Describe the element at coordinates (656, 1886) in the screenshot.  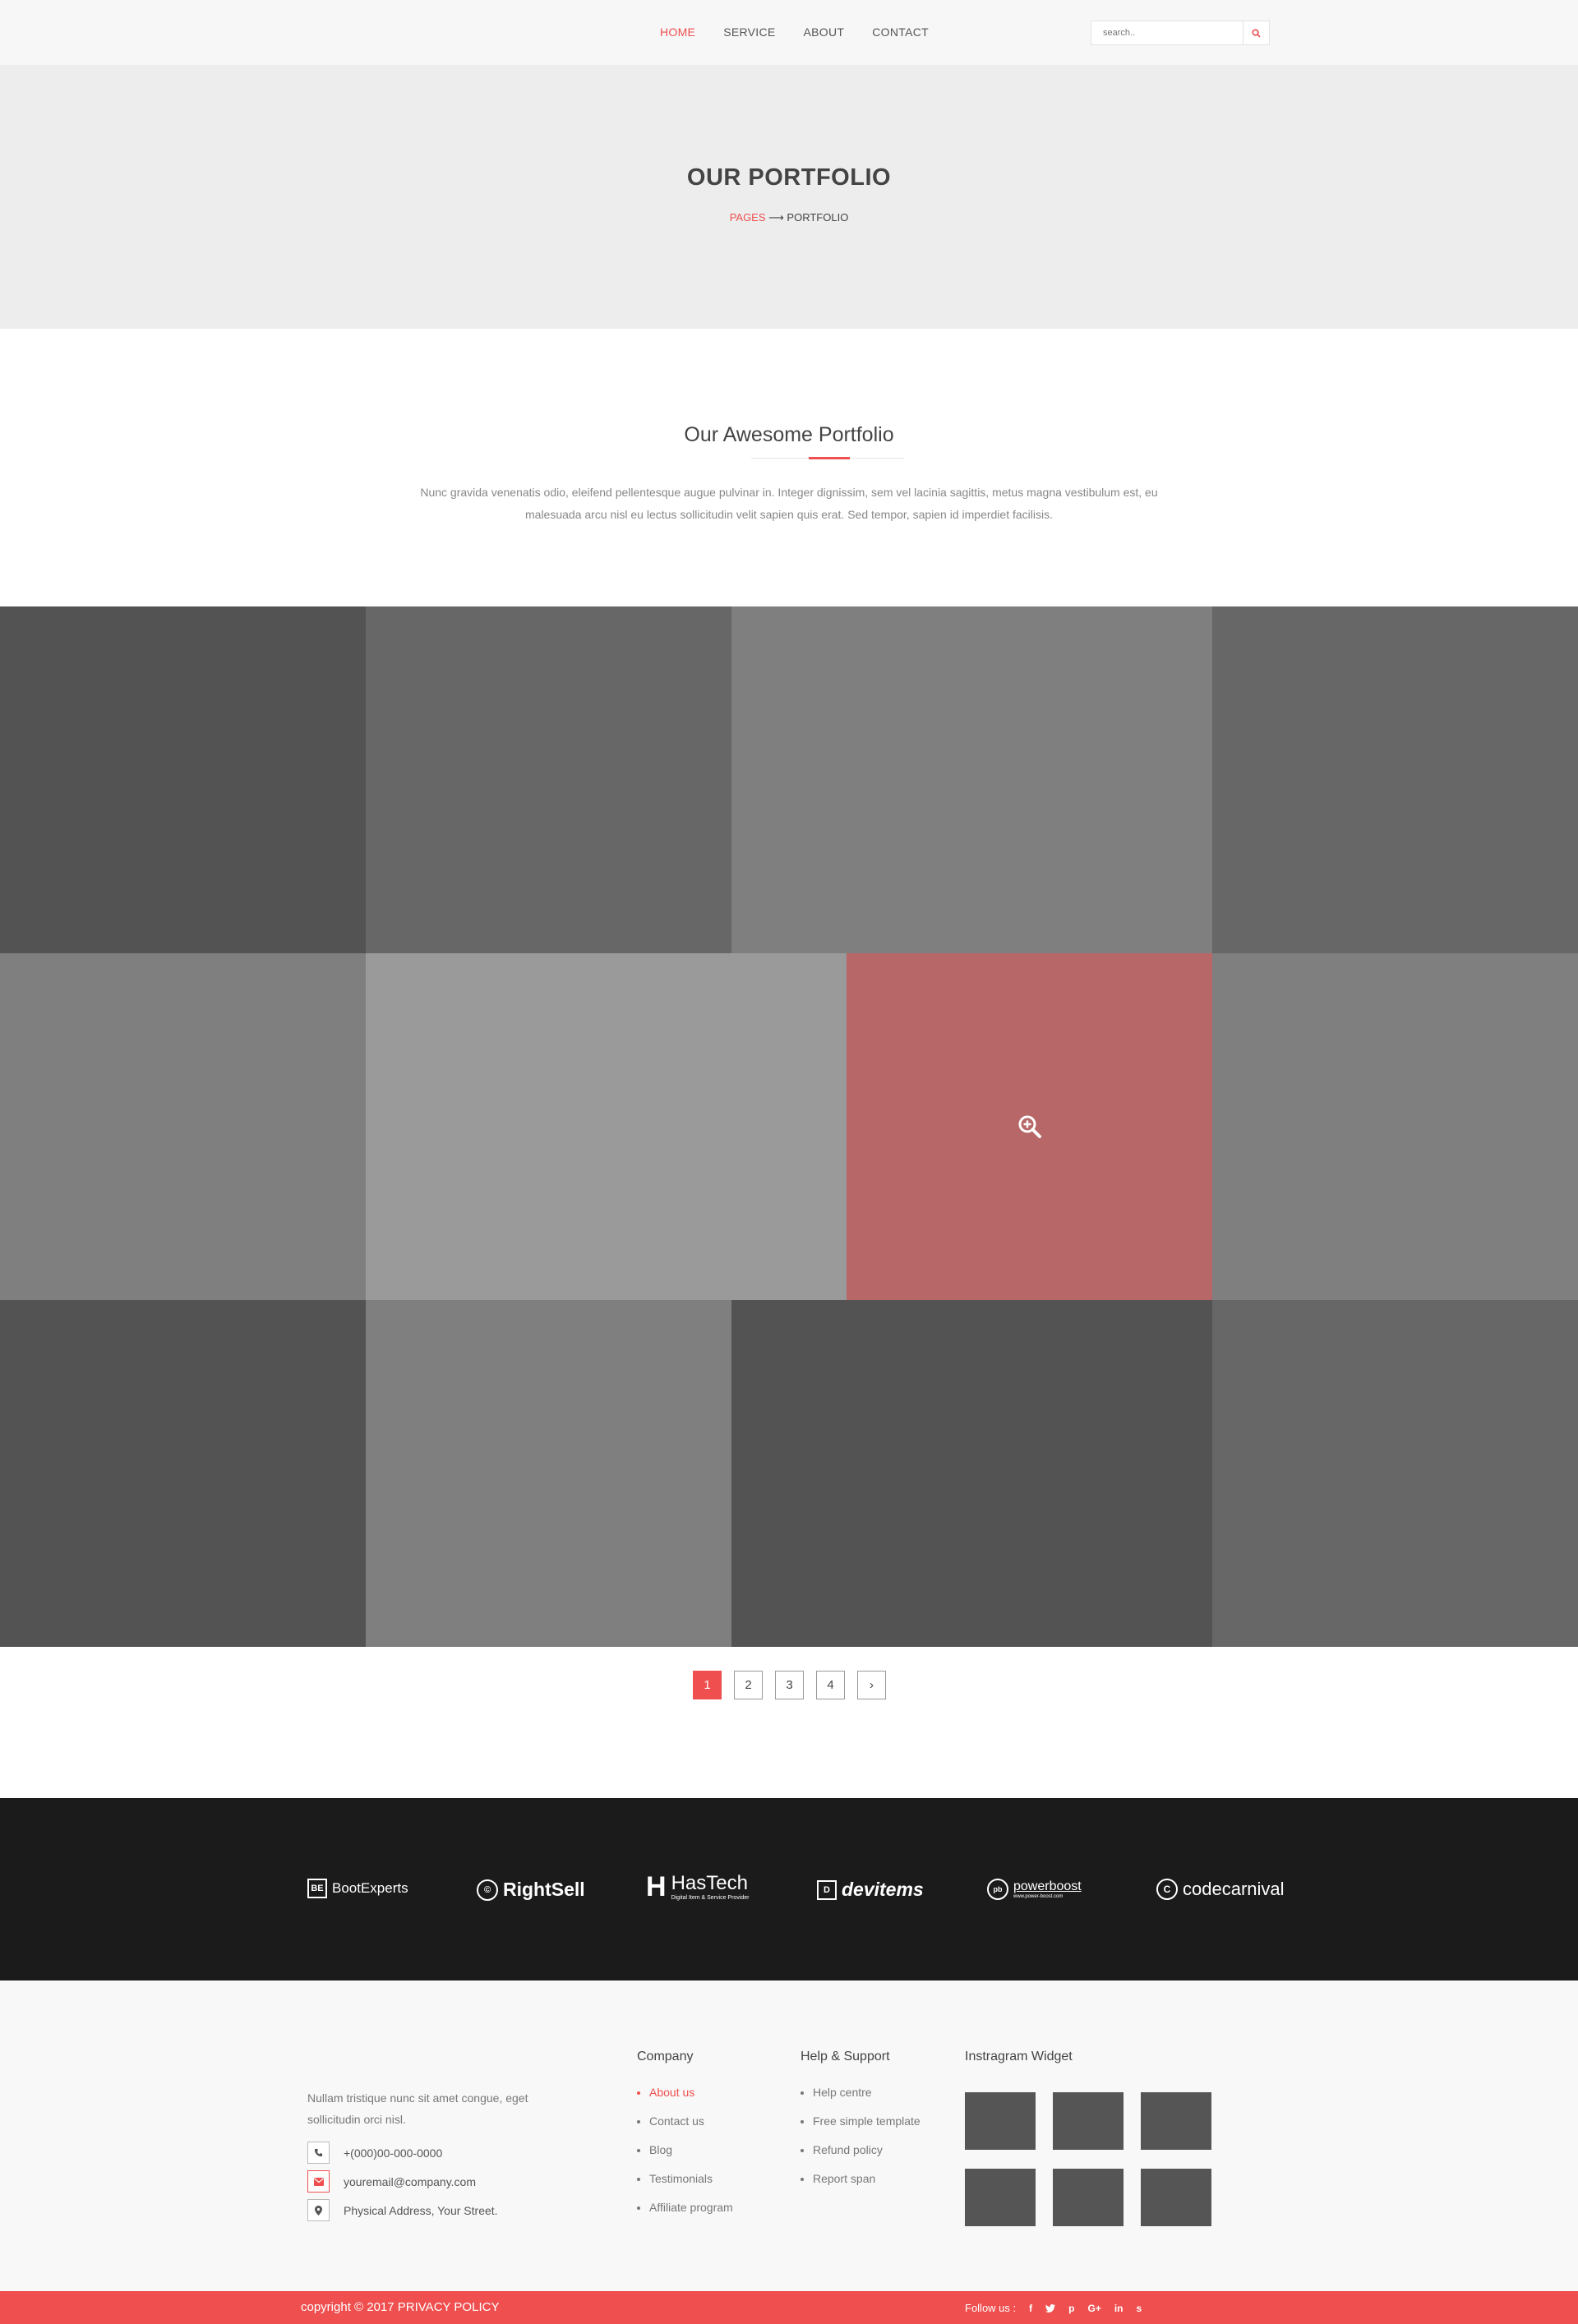
I see `hastech-mark-icon: H` at that location.